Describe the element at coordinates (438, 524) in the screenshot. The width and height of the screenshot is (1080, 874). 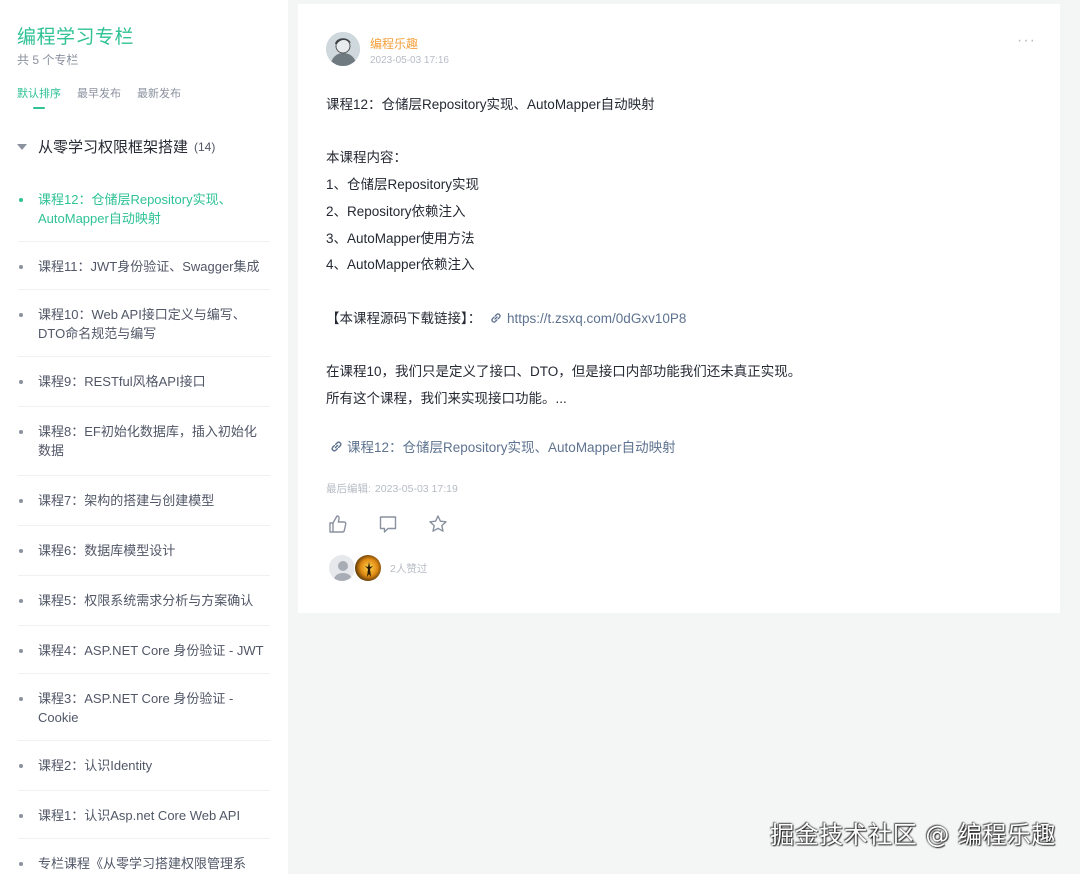
I see `star-icon` at that location.